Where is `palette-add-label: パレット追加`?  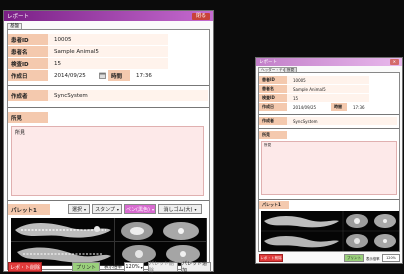 palette-add-label: パレット追加 is located at coordinates (195, 267).